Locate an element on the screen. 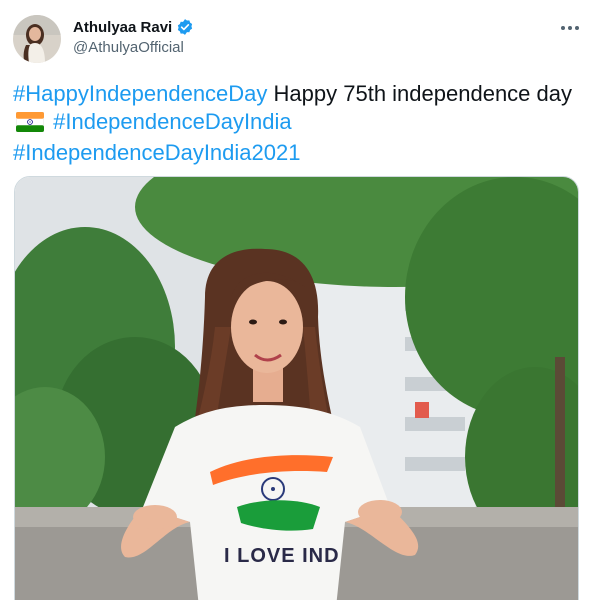 This screenshot has width=600, height=600. hashtag-link: #IndependenceDayIndia2021 is located at coordinates (156, 152).